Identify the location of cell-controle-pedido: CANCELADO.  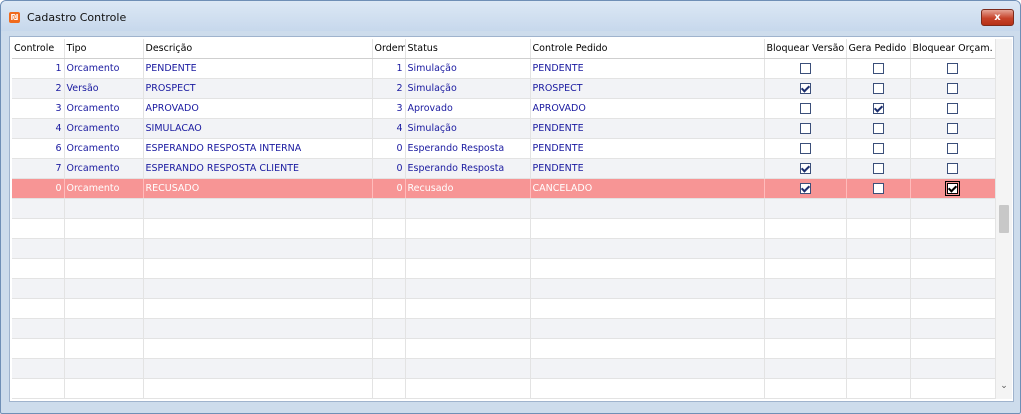
(647, 188).